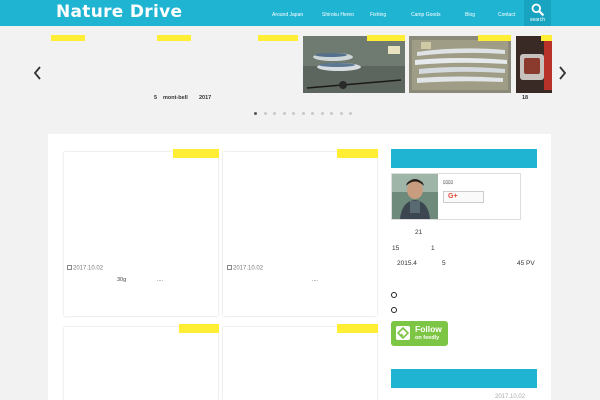 This screenshot has width=600, height=400. What do you see at coordinates (403, 333) in the screenshot?
I see `feedly-icon` at bounding box center [403, 333].